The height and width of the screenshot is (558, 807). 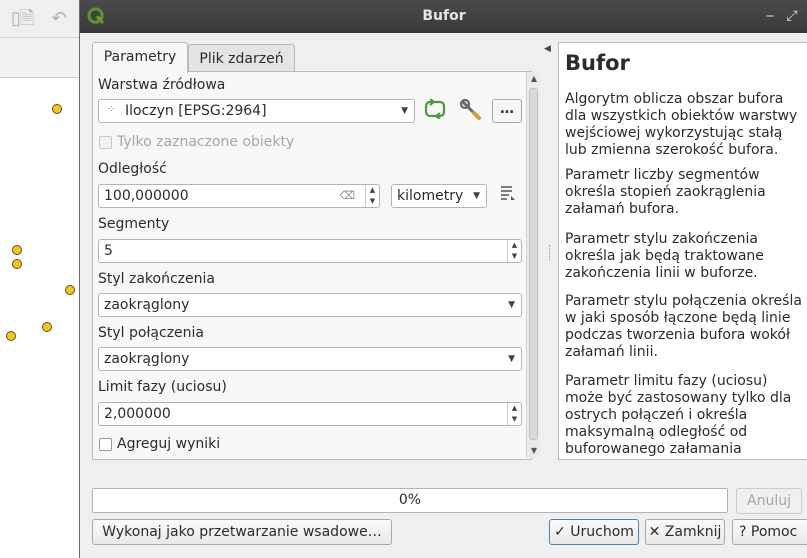 What do you see at coordinates (310, 359) in the screenshot?
I see `join-style-combo: zaokrąglony ▼` at bounding box center [310, 359].